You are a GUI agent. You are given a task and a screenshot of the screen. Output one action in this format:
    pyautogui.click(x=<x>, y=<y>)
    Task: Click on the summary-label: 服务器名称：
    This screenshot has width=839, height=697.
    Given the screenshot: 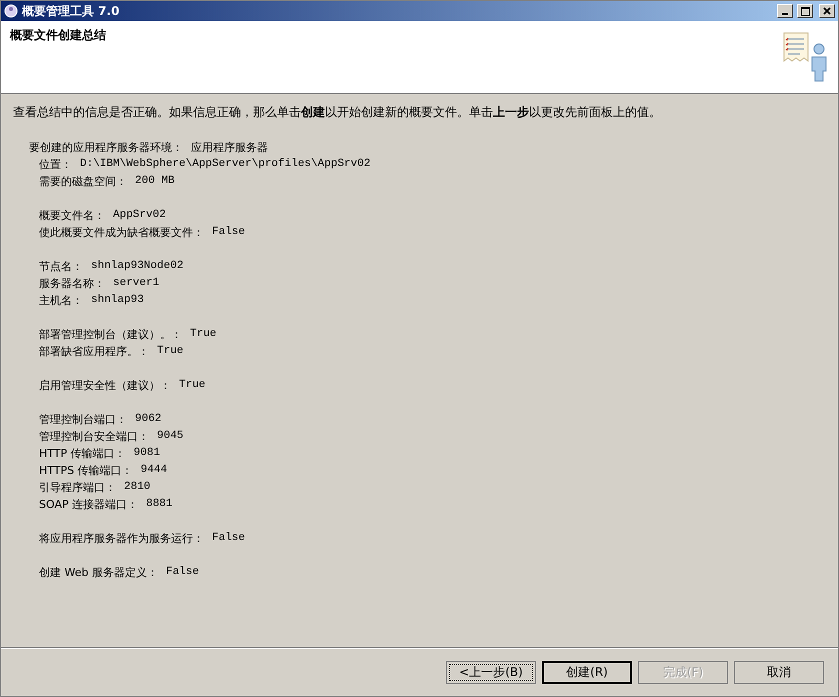 What is the action you would take?
    pyautogui.click(x=72, y=284)
    